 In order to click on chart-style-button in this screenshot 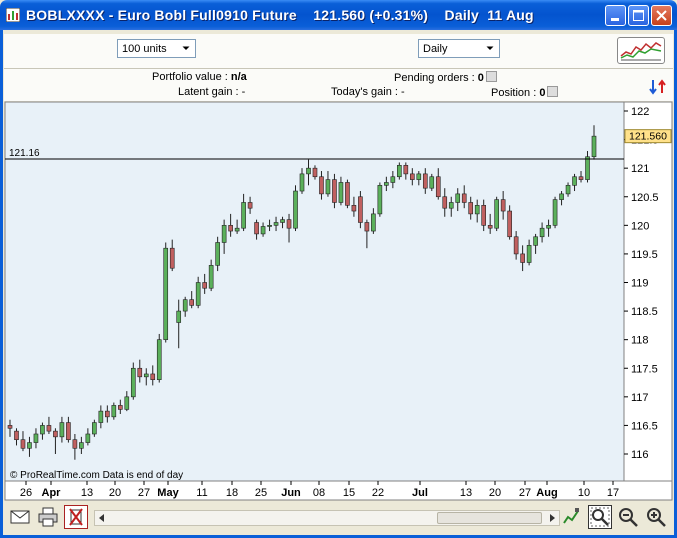, I will do `click(641, 50)`.